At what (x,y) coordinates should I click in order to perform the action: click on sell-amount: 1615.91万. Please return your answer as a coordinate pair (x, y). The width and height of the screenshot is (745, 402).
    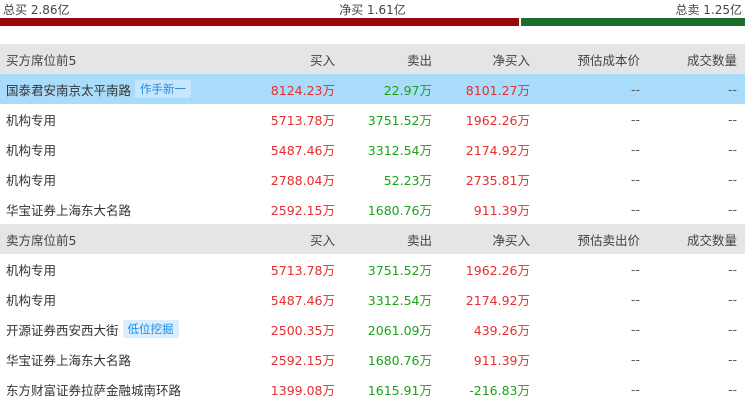
    Looking at the image, I should click on (399, 390).